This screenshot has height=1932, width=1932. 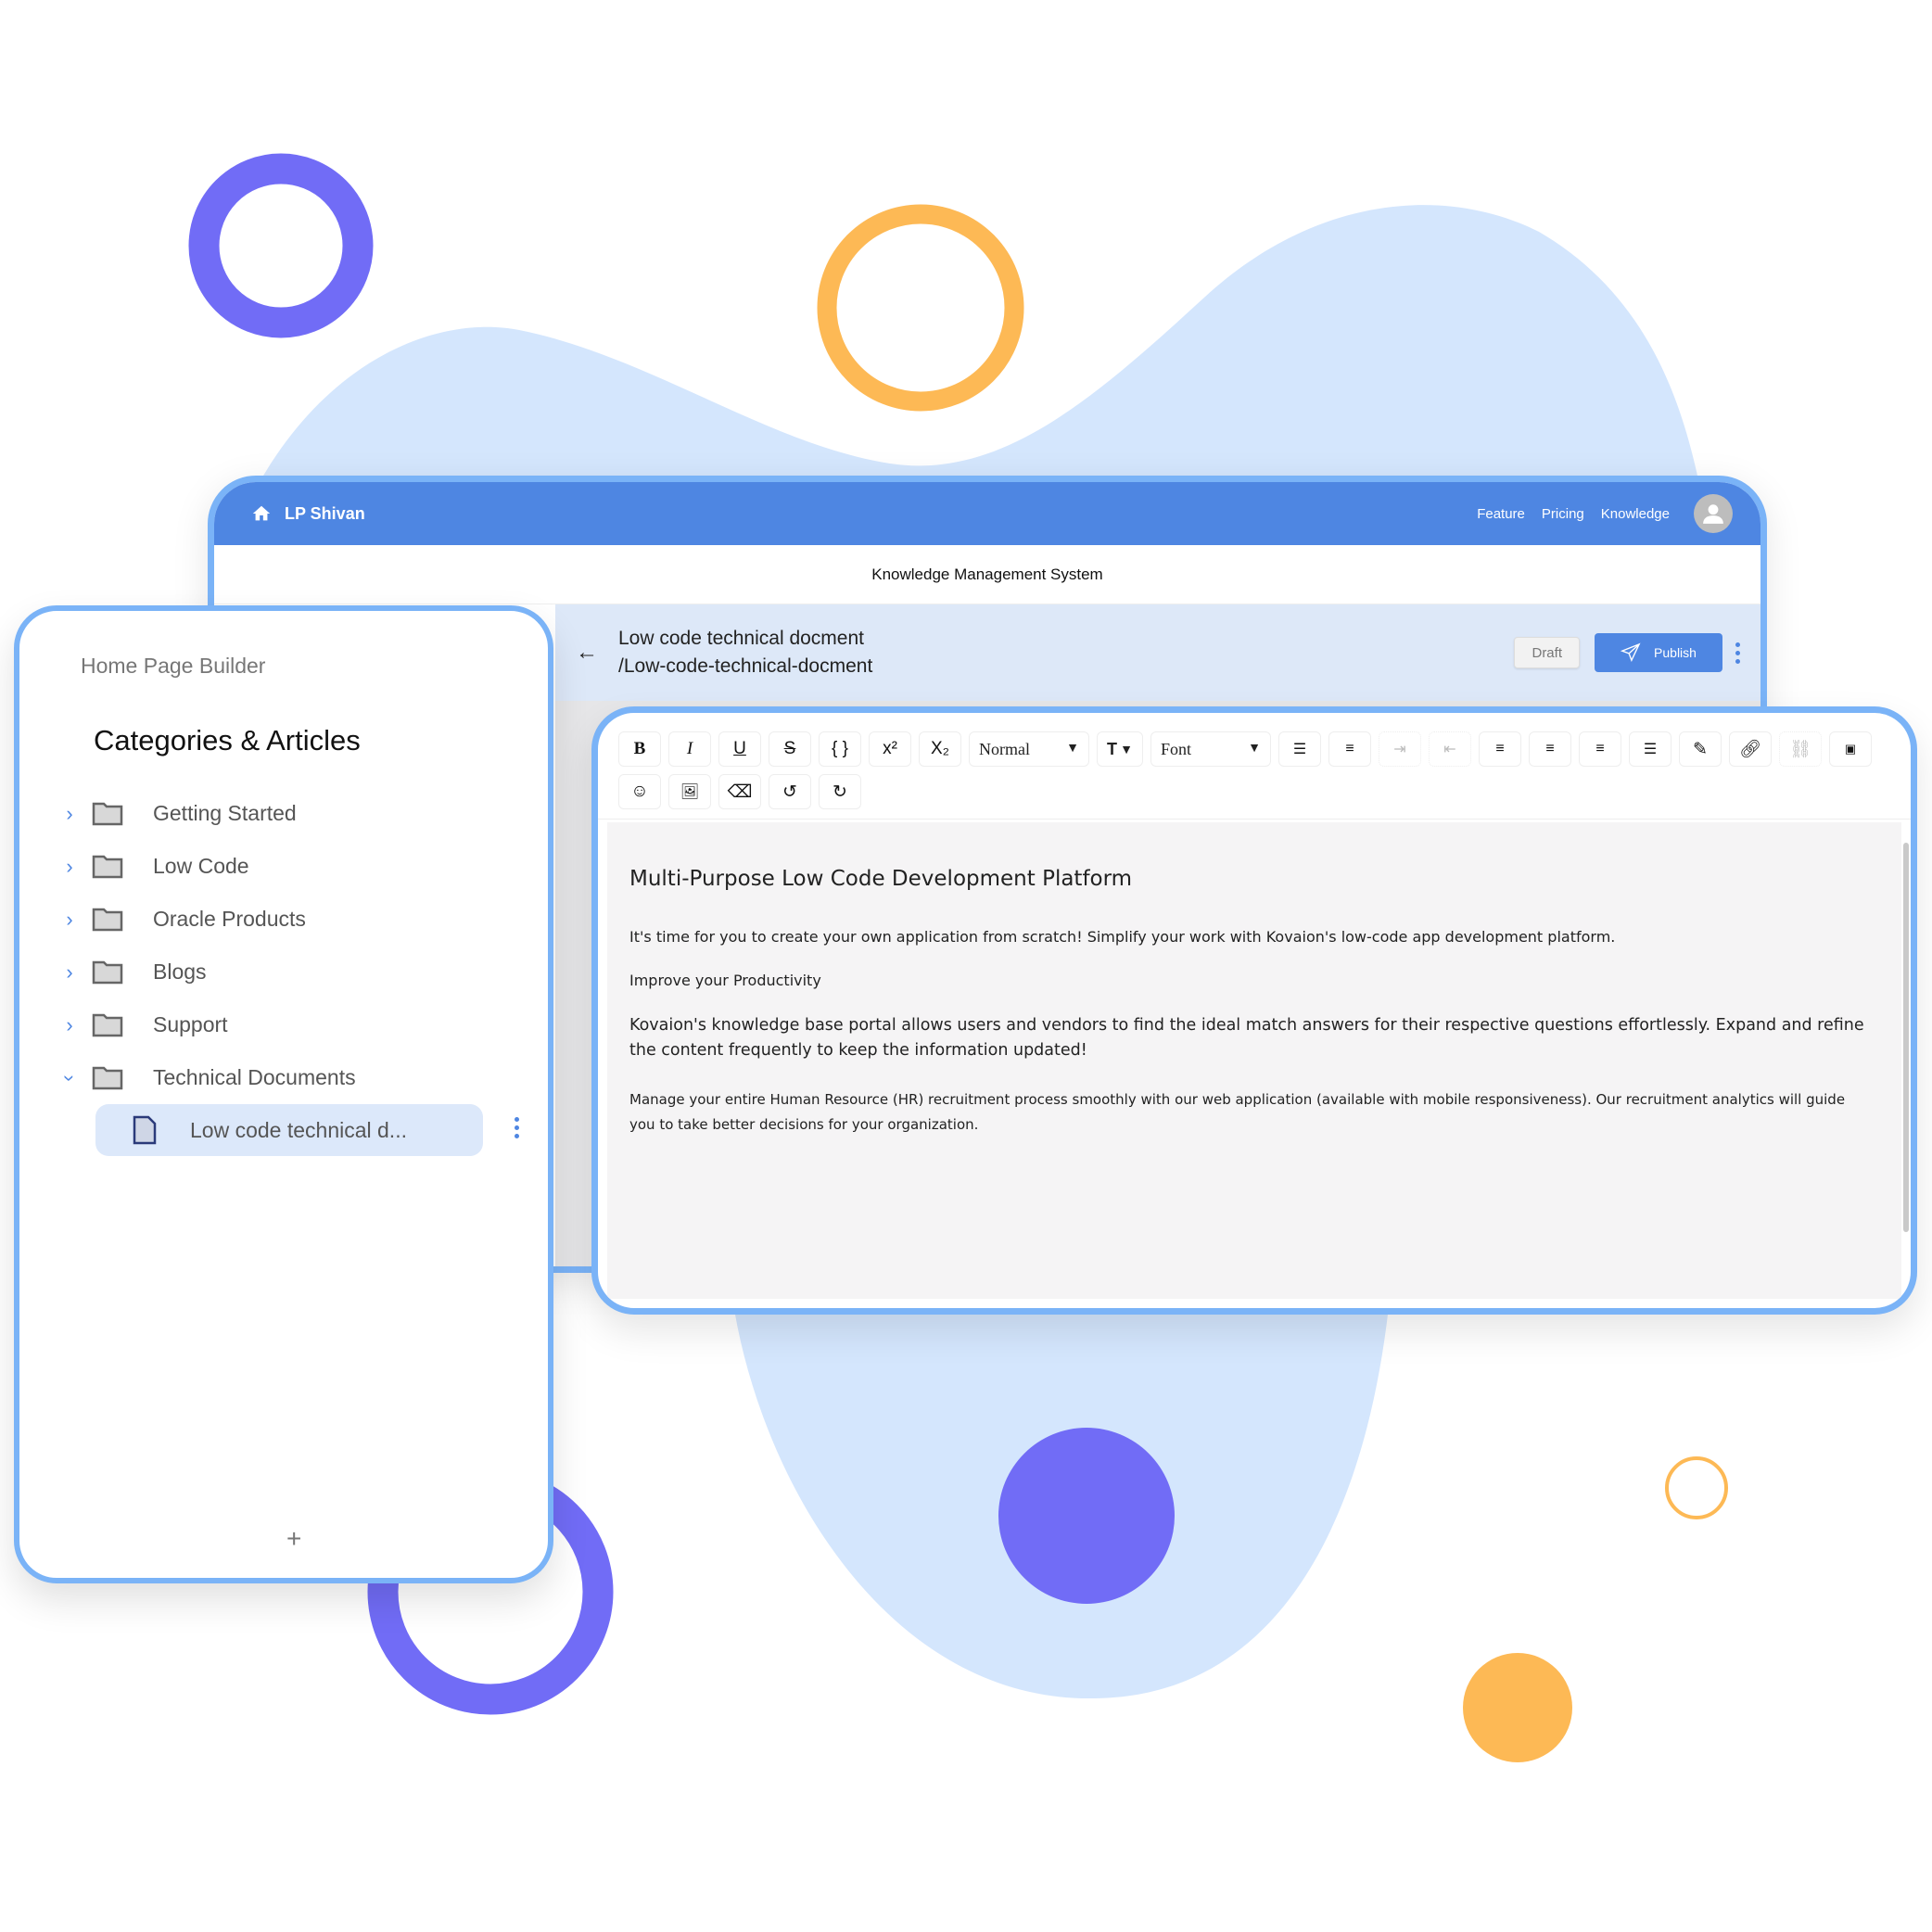 I want to click on publish-label: Publish, so click(x=1675, y=652).